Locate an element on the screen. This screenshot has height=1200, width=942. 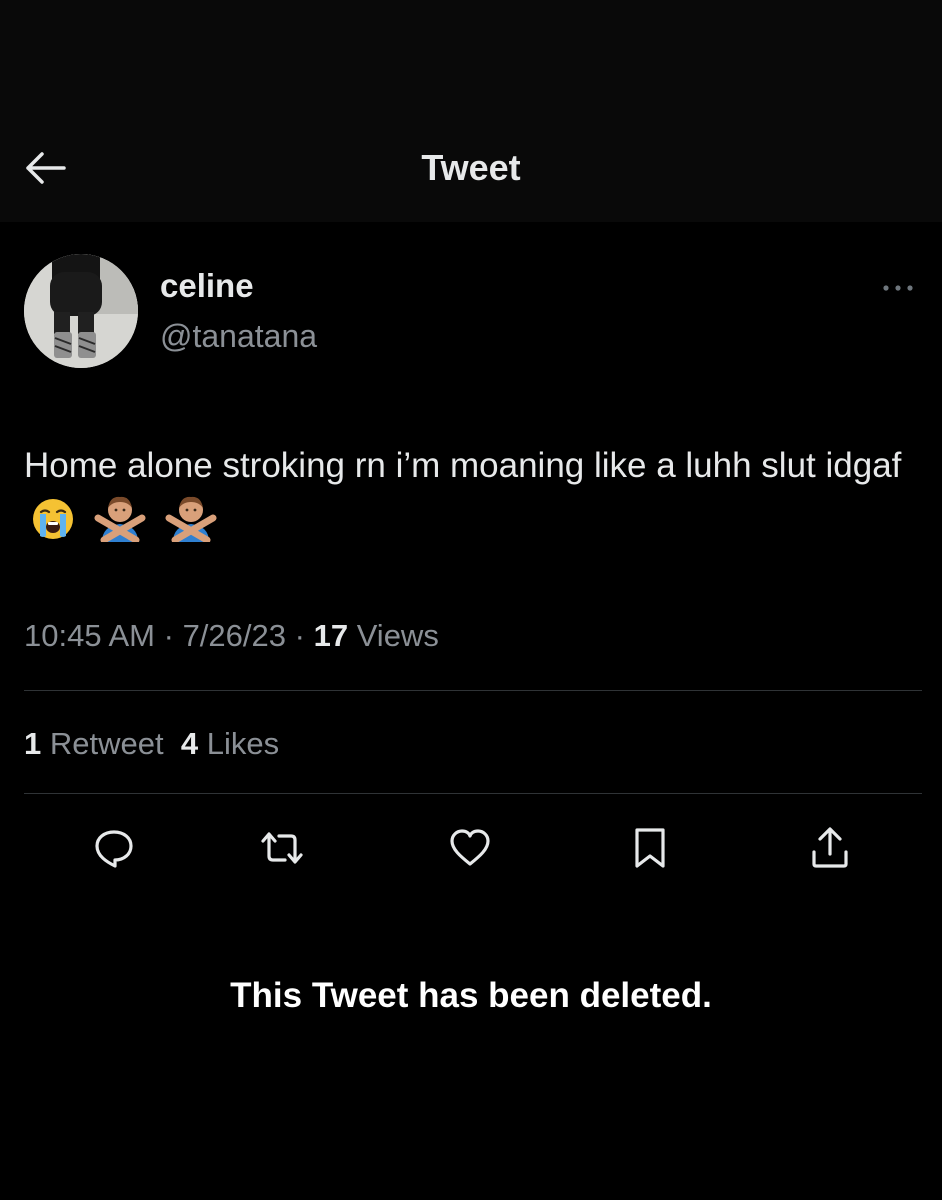
ellipsis-icon is located at coordinates (898, 288).